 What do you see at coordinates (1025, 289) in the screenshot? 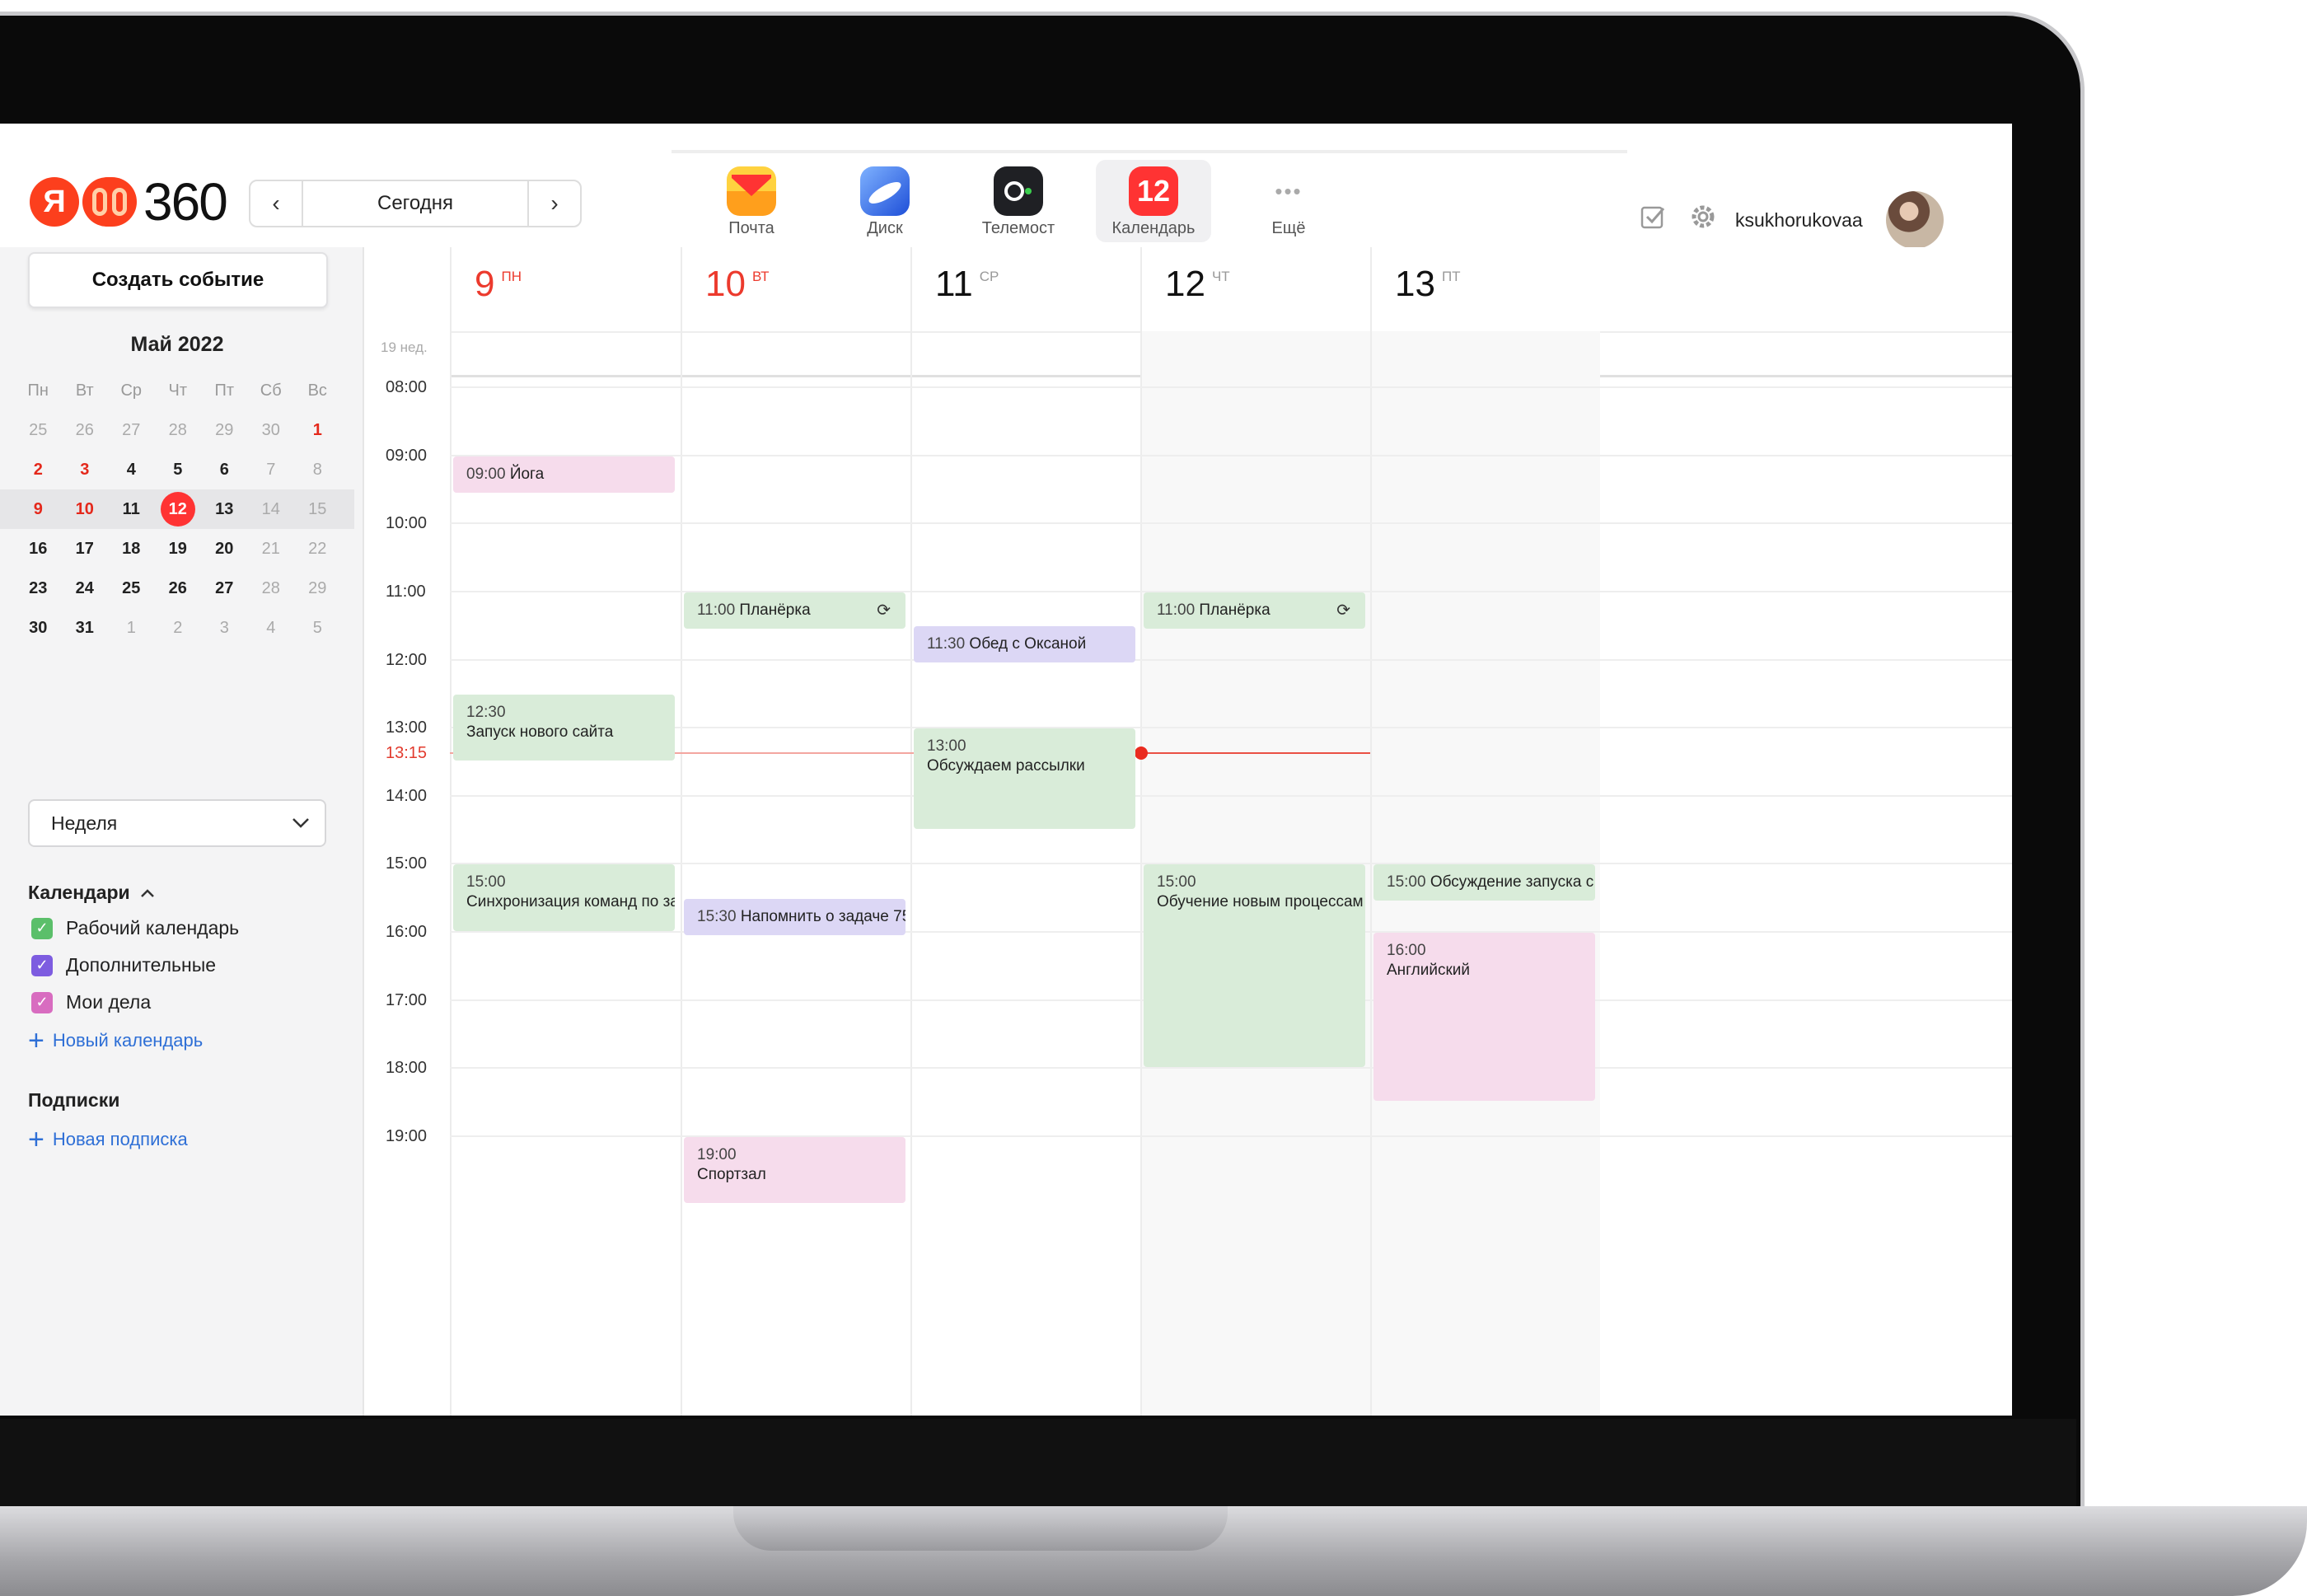
I see `day-header: 11 СР` at bounding box center [1025, 289].